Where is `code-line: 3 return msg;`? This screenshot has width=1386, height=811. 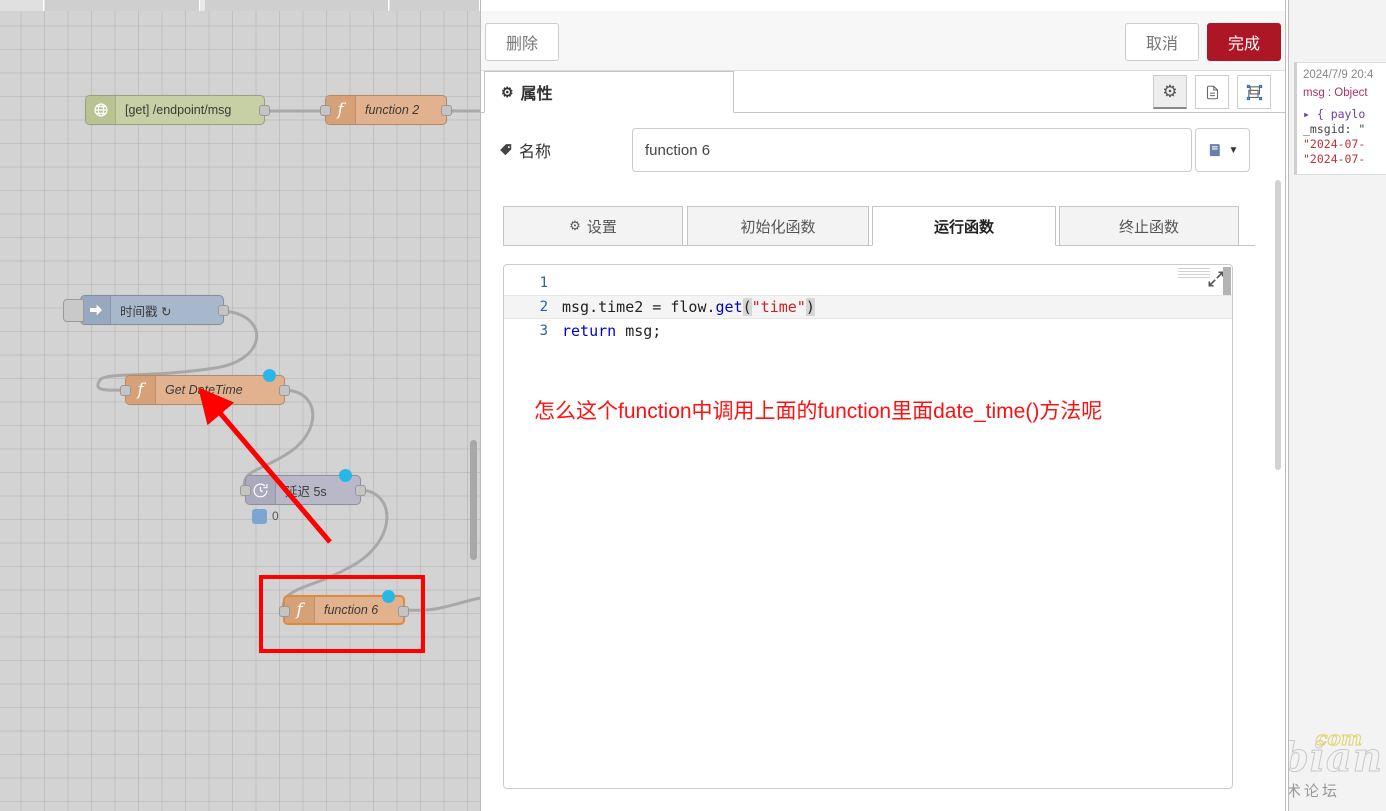 code-line: 3 return msg; is located at coordinates (868, 331).